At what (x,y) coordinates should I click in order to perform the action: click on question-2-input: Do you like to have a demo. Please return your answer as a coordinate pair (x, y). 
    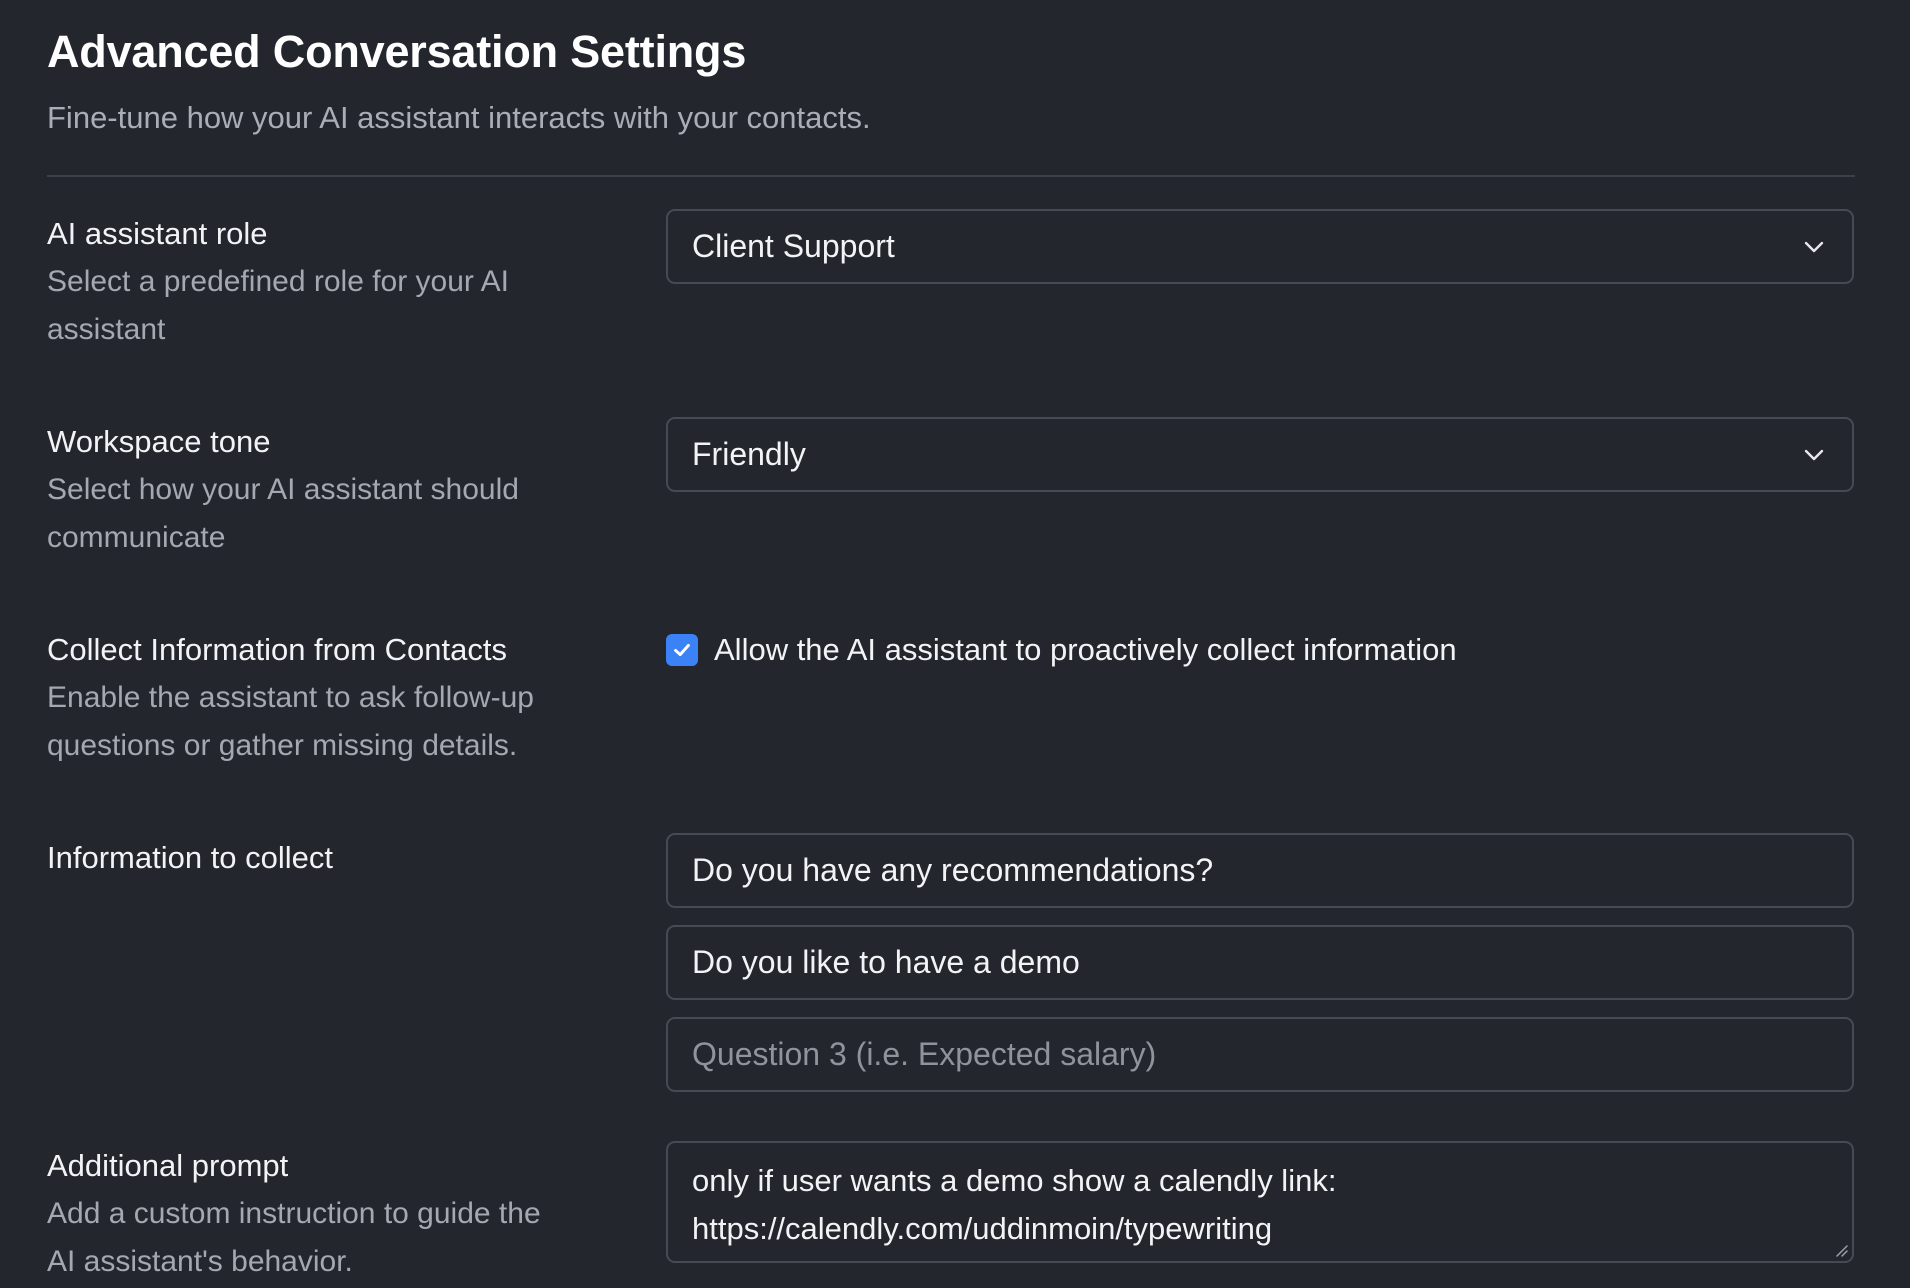
    Looking at the image, I should click on (1260, 962).